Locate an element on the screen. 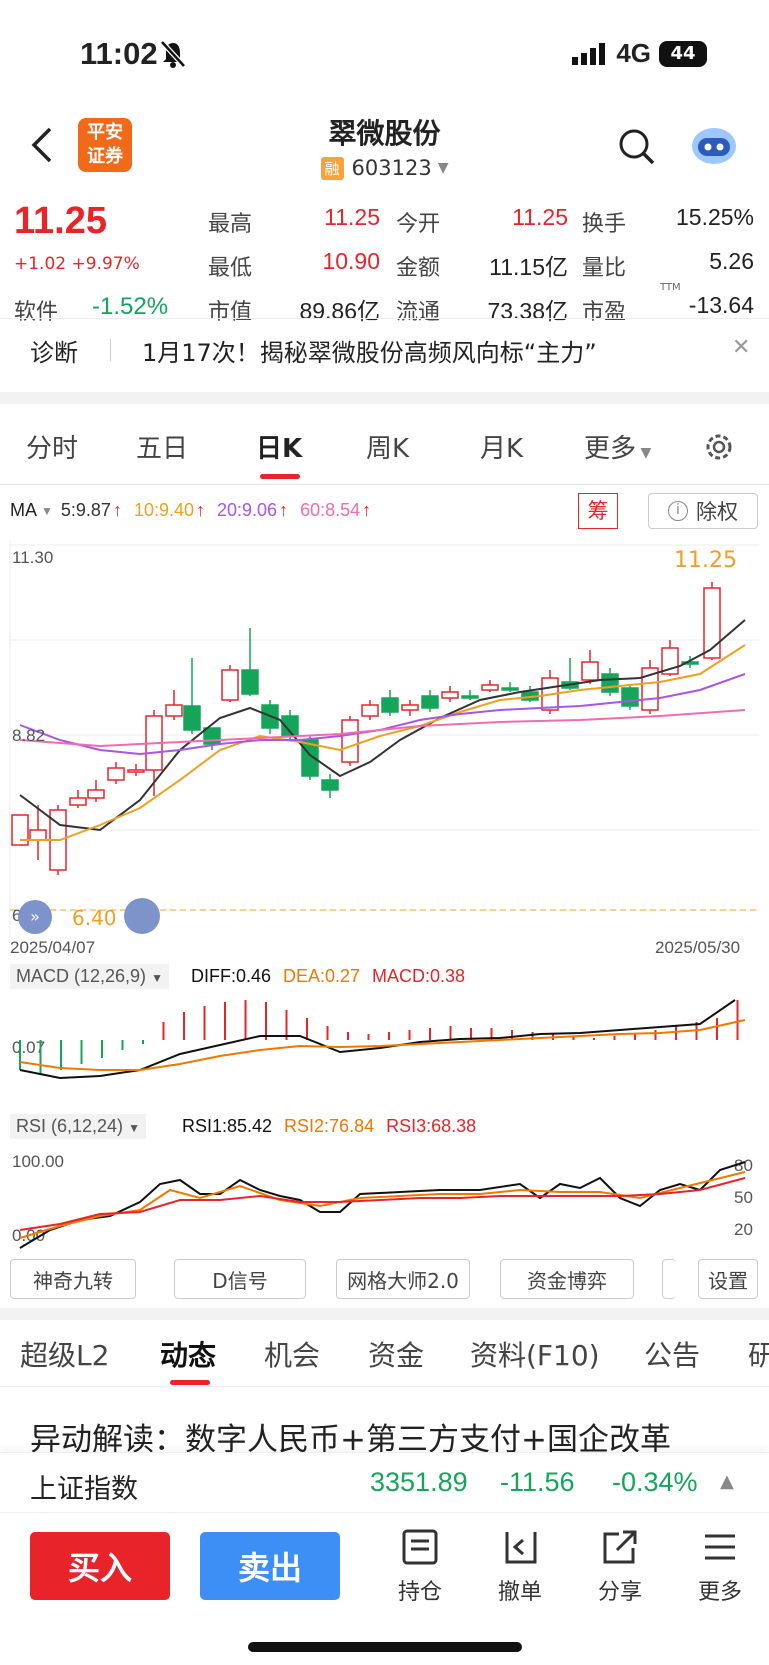  undo-icon is located at coordinates (521, 1548).